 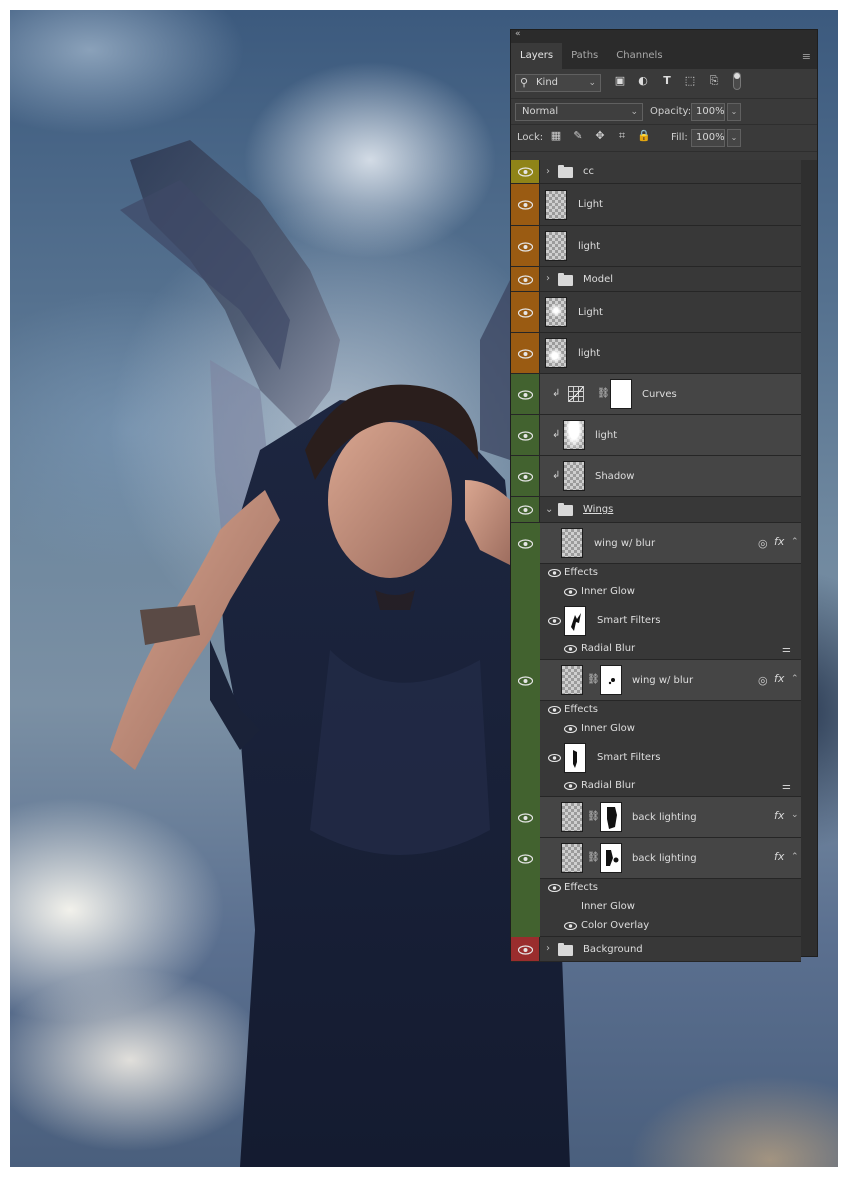 What do you see at coordinates (518, 34) in the screenshot?
I see `double-chevron-left-icon: «` at bounding box center [518, 34].